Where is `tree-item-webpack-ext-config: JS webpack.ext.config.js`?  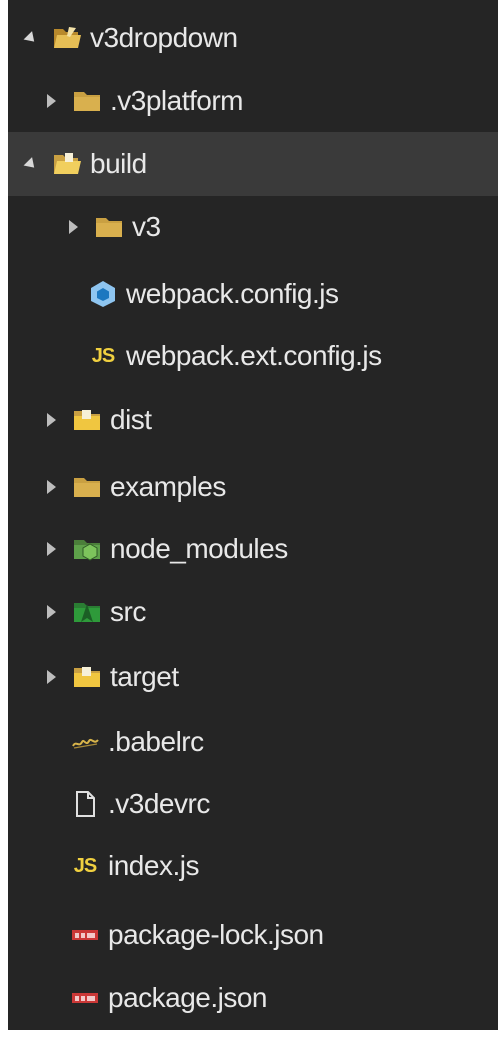 tree-item-webpack-ext-config: JS webpack.ext.config.js is located at coordinates (253, 356).